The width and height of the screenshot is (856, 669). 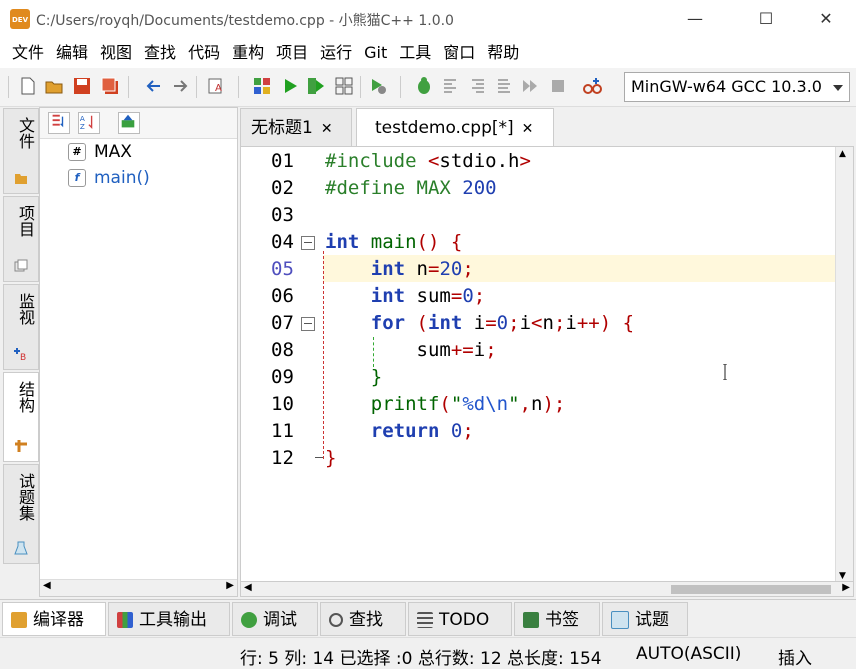 What do you see at coordinates (502, 323) in the screenshot?
I see `code-line: for (int i=0;i<n;i++) {` at bounding box center [502, 323].